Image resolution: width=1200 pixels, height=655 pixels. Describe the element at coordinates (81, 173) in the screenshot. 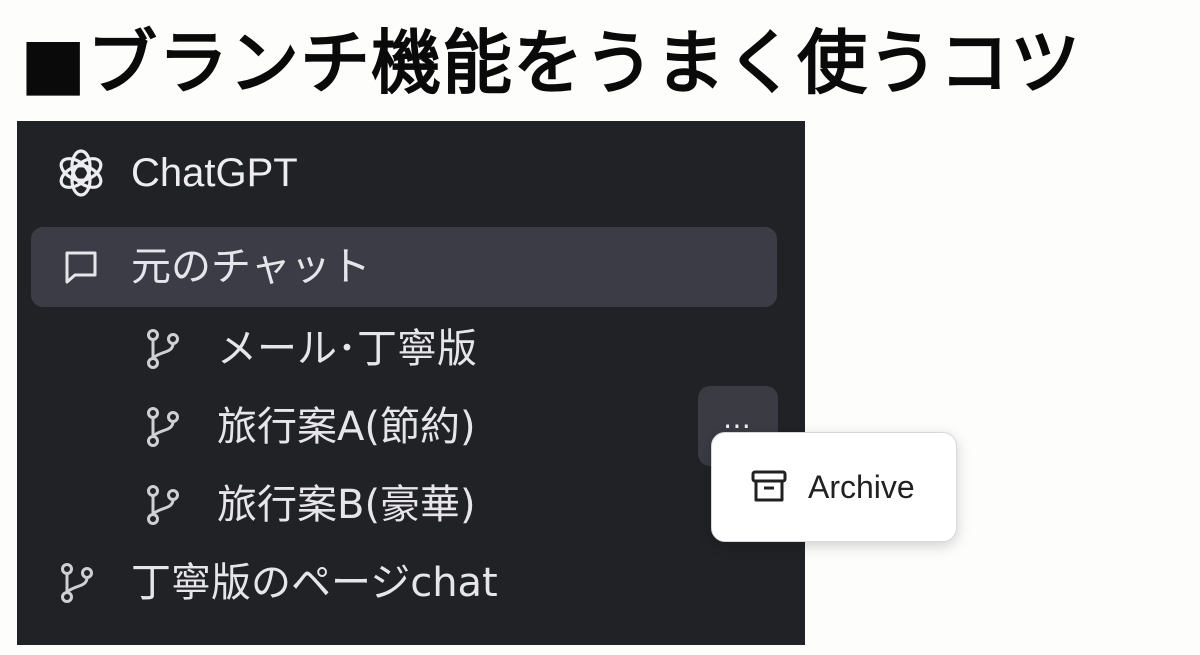

I see `openai-logo-icon` at that location.